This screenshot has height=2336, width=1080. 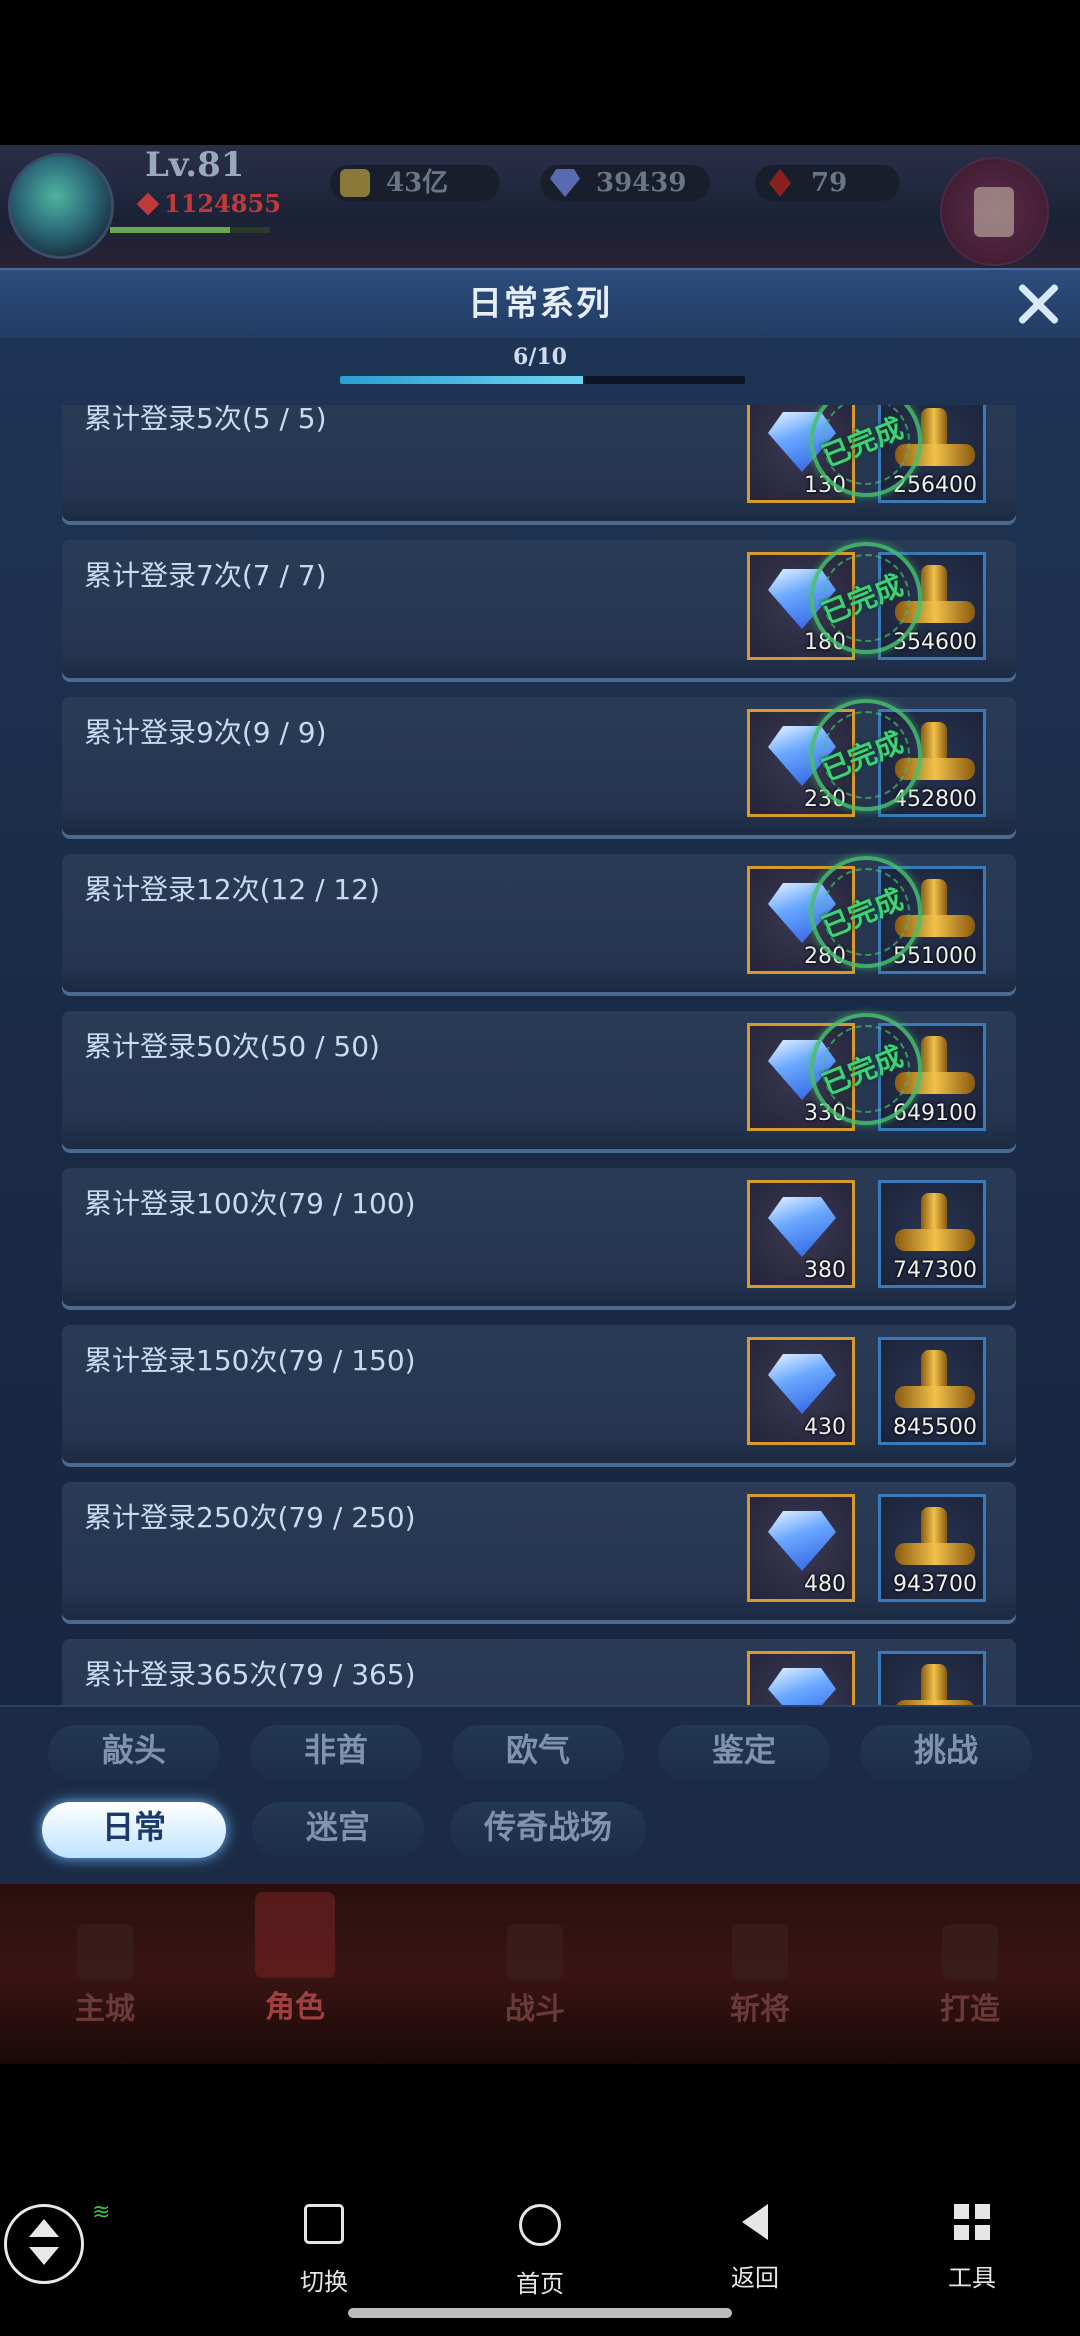 I want to click on nav-main-city: 主城, so click(x=105, y=1984).